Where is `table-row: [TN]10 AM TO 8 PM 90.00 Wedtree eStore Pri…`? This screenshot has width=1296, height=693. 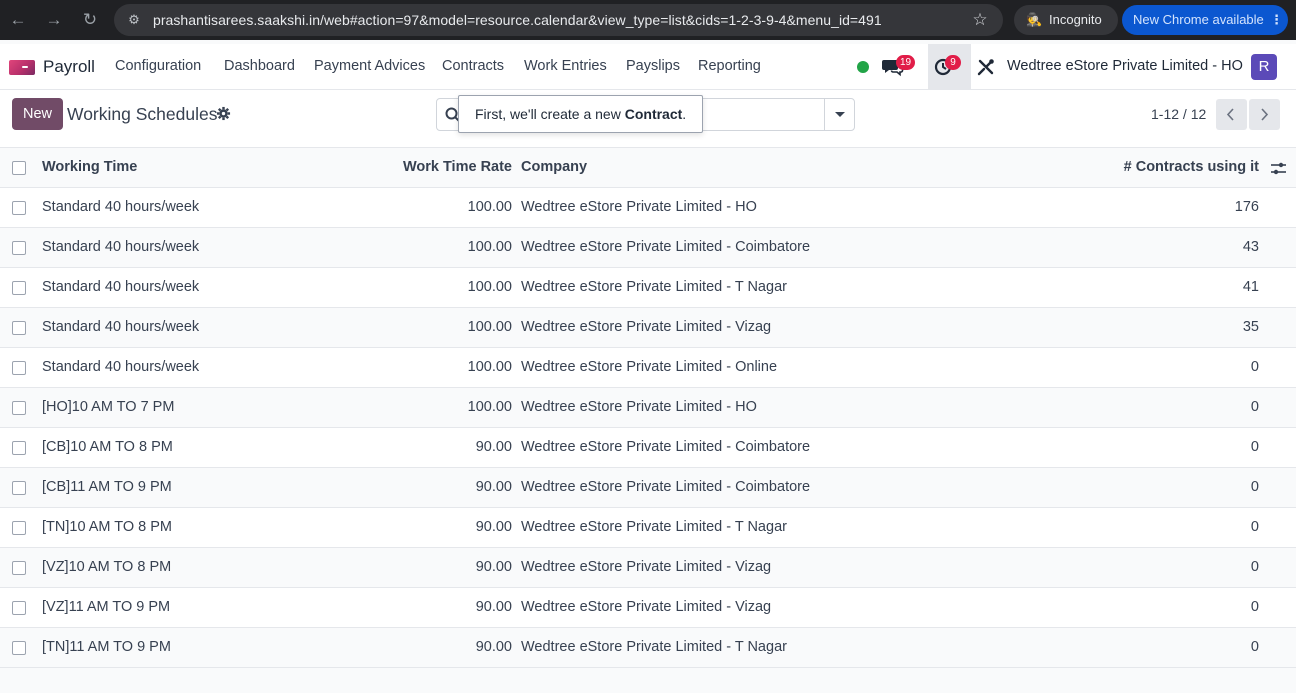
table-row: [TN]10 AM TO 8 PM 90.00 Wedtree eStore Pri… is located at coordinates (648, 528).